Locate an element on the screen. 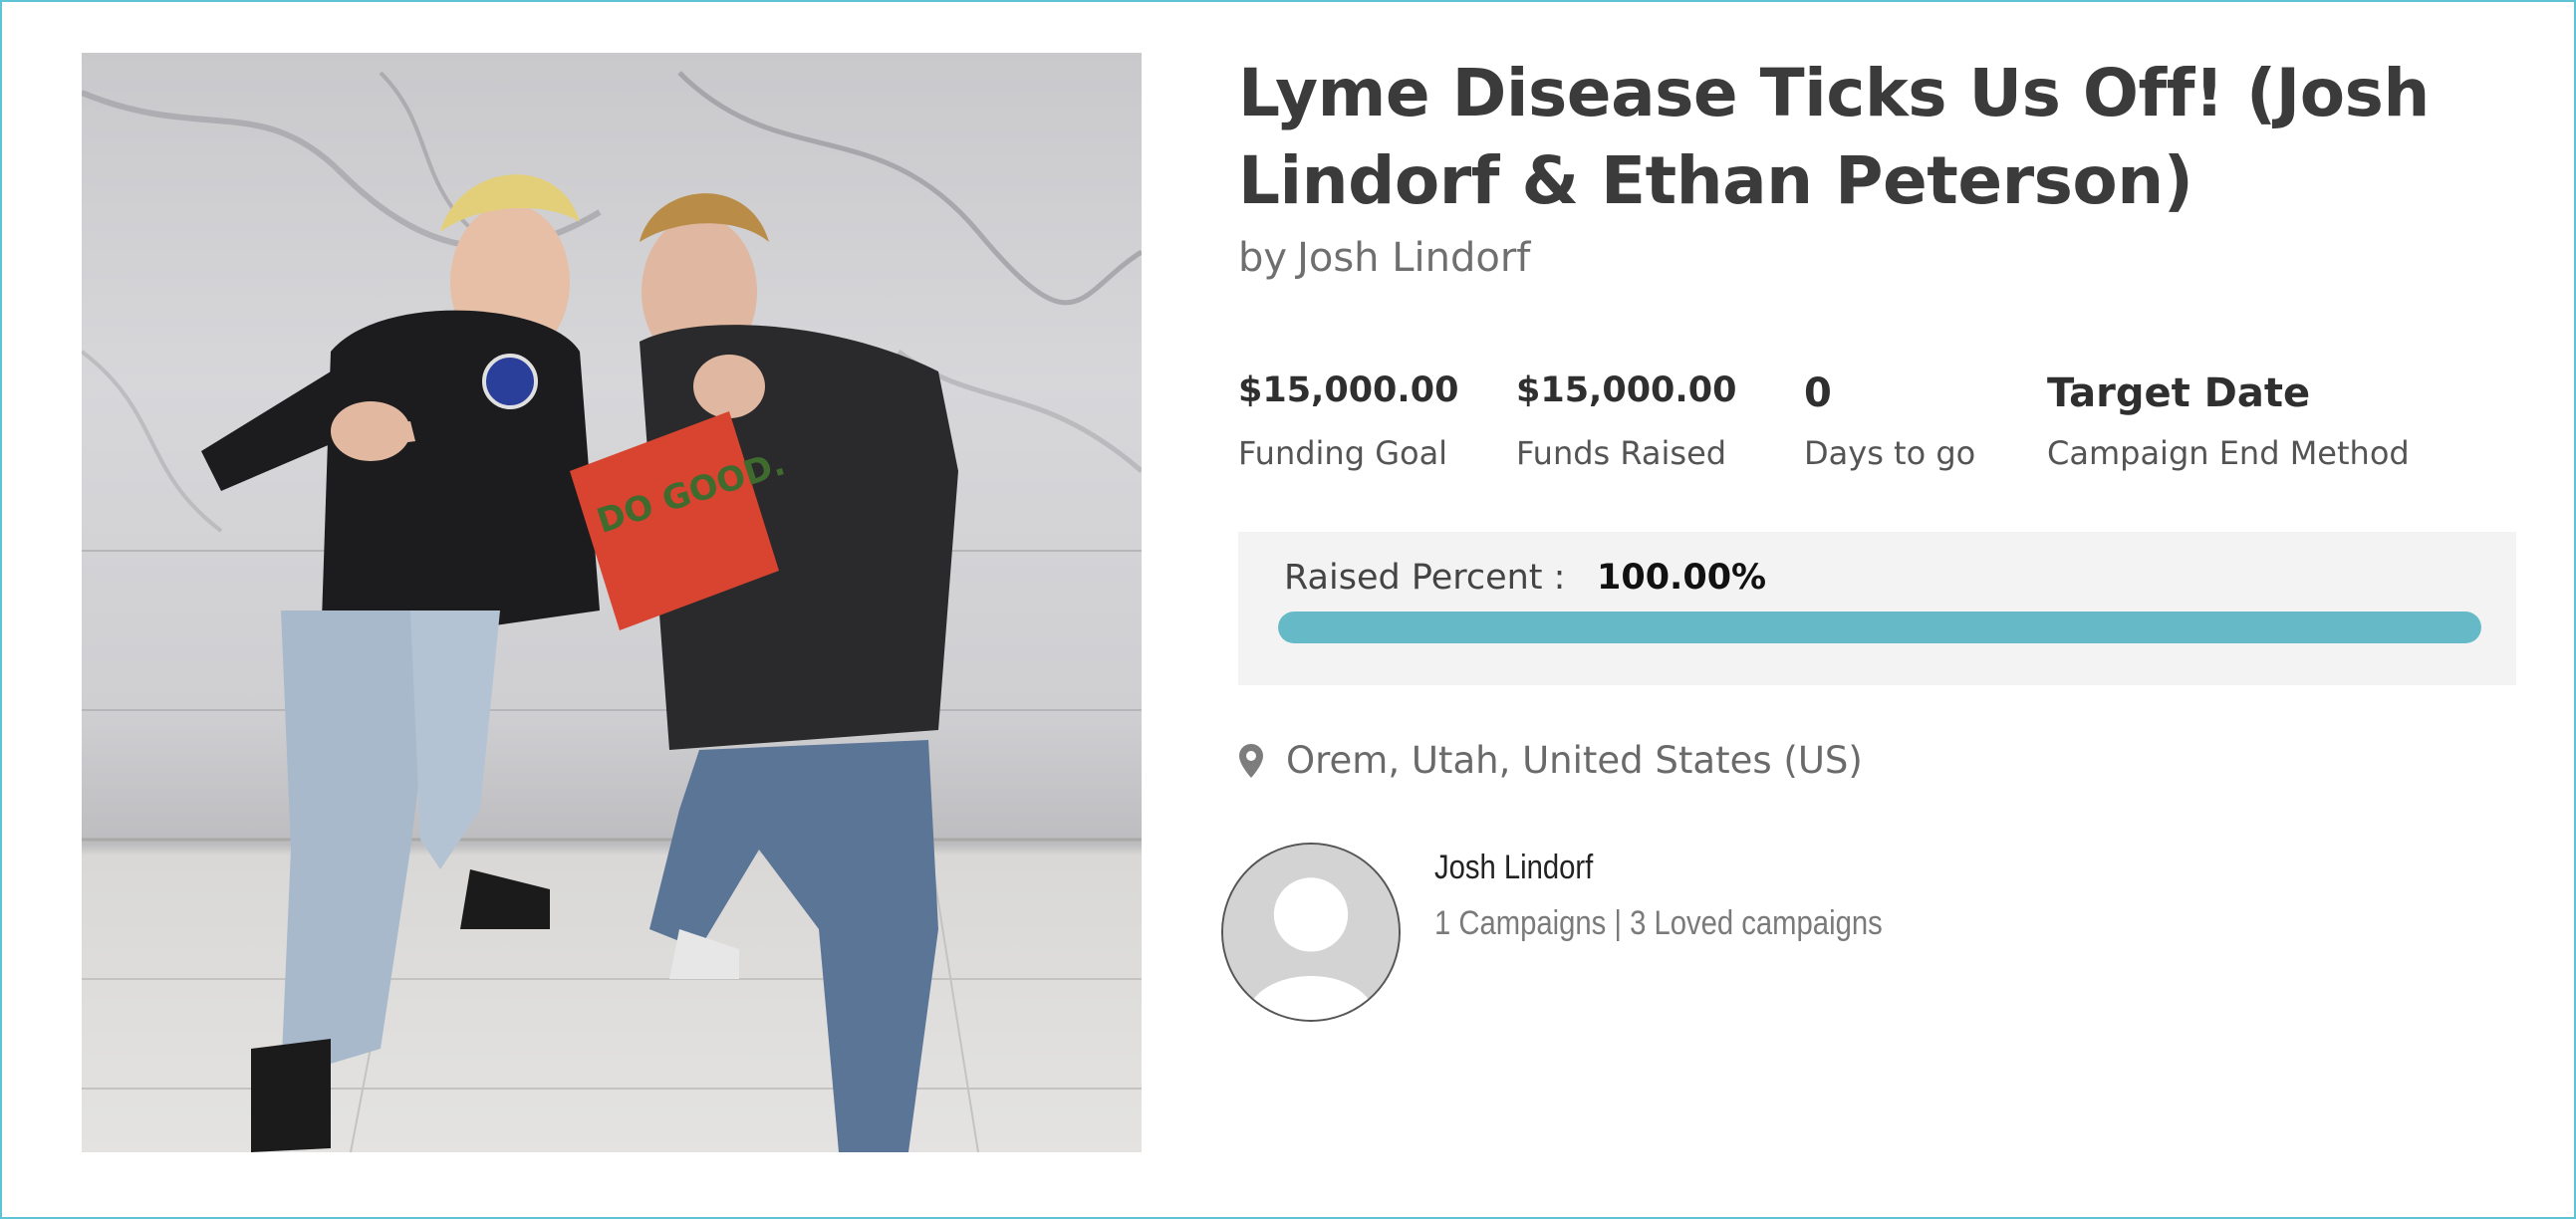 The height and width of the screenshot is (1219, 2576). map-pin-icon is located at coordinates (1251, 760).